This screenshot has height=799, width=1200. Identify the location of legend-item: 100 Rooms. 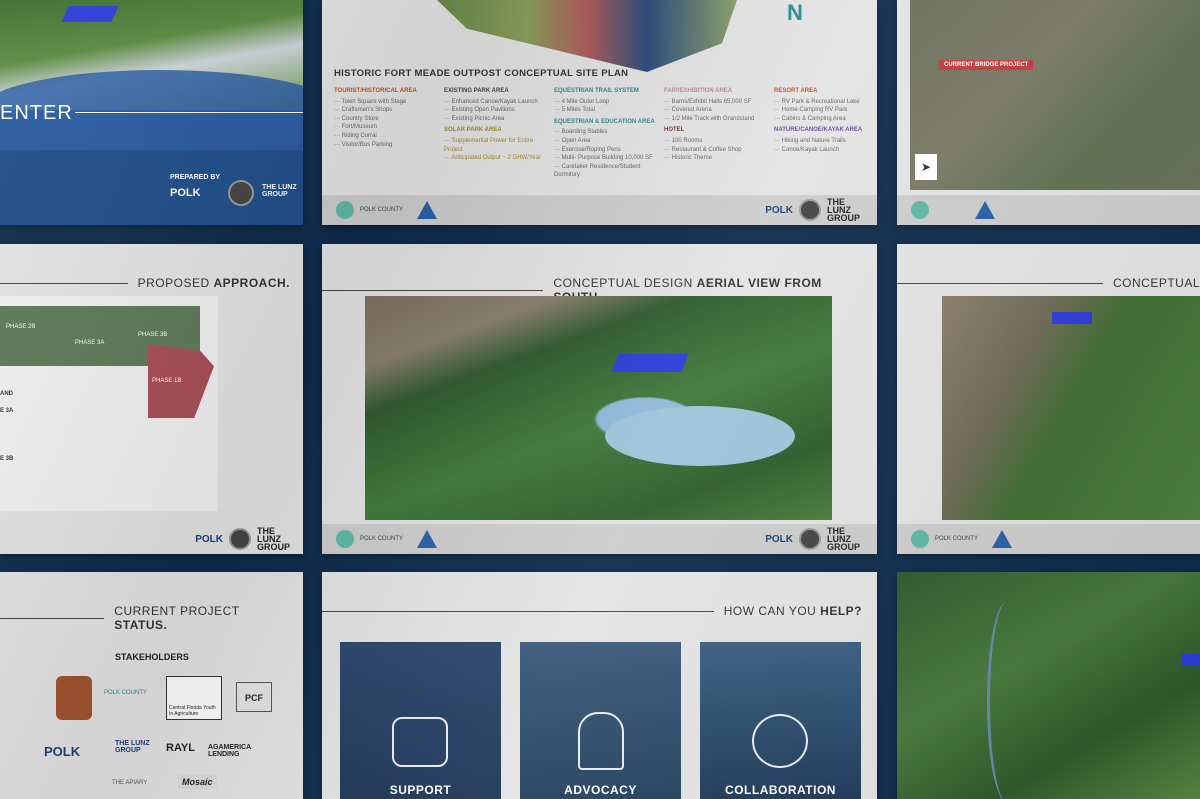
(716, 141).